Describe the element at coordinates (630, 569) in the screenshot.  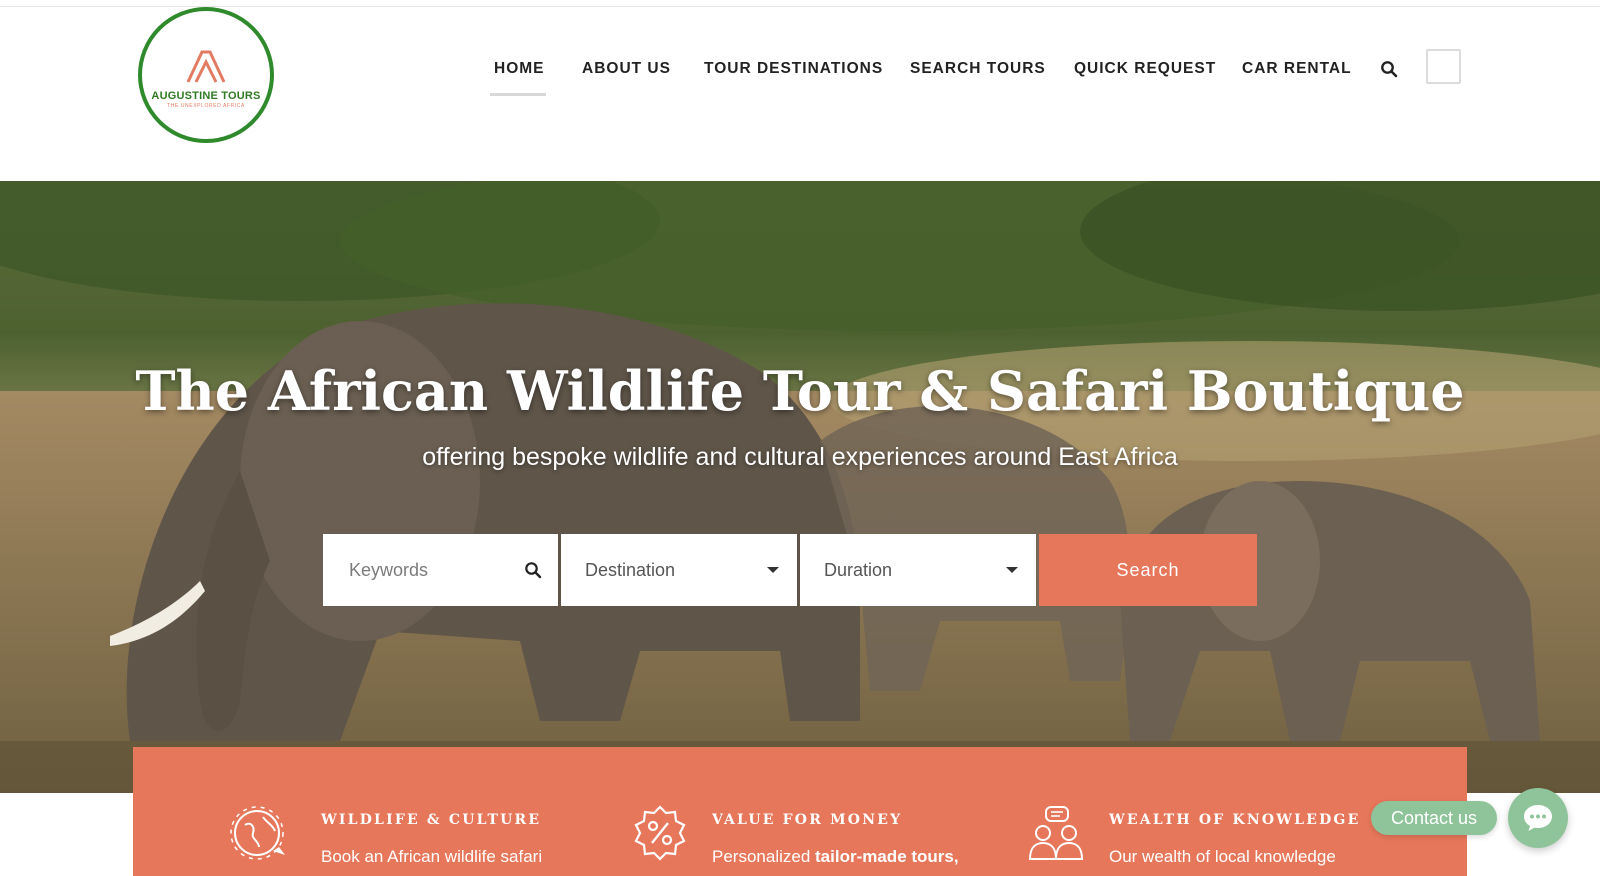
I see `destination-label: Destination` at that location.